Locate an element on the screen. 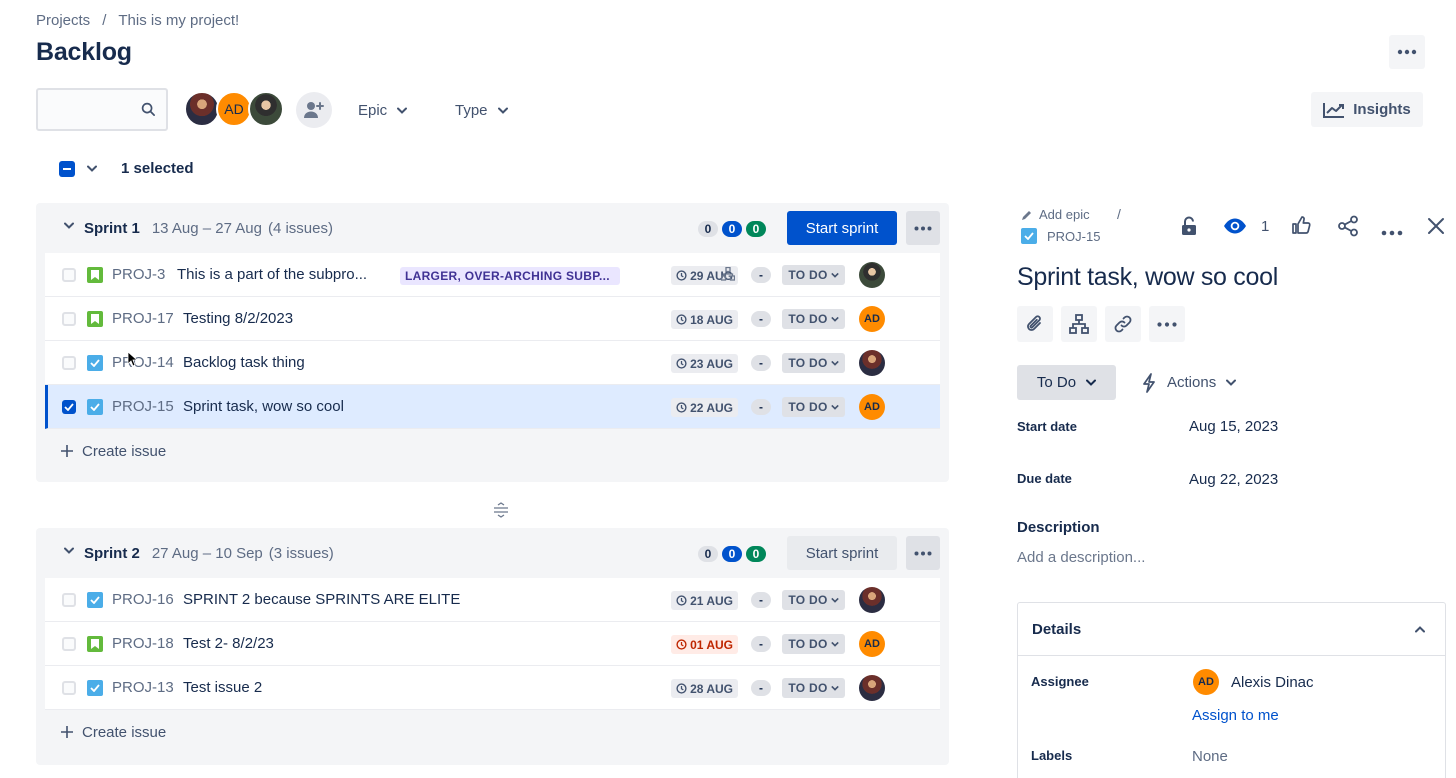 This screenshot has height=778, width=1456. search-input is located at coordinates (88, 109).